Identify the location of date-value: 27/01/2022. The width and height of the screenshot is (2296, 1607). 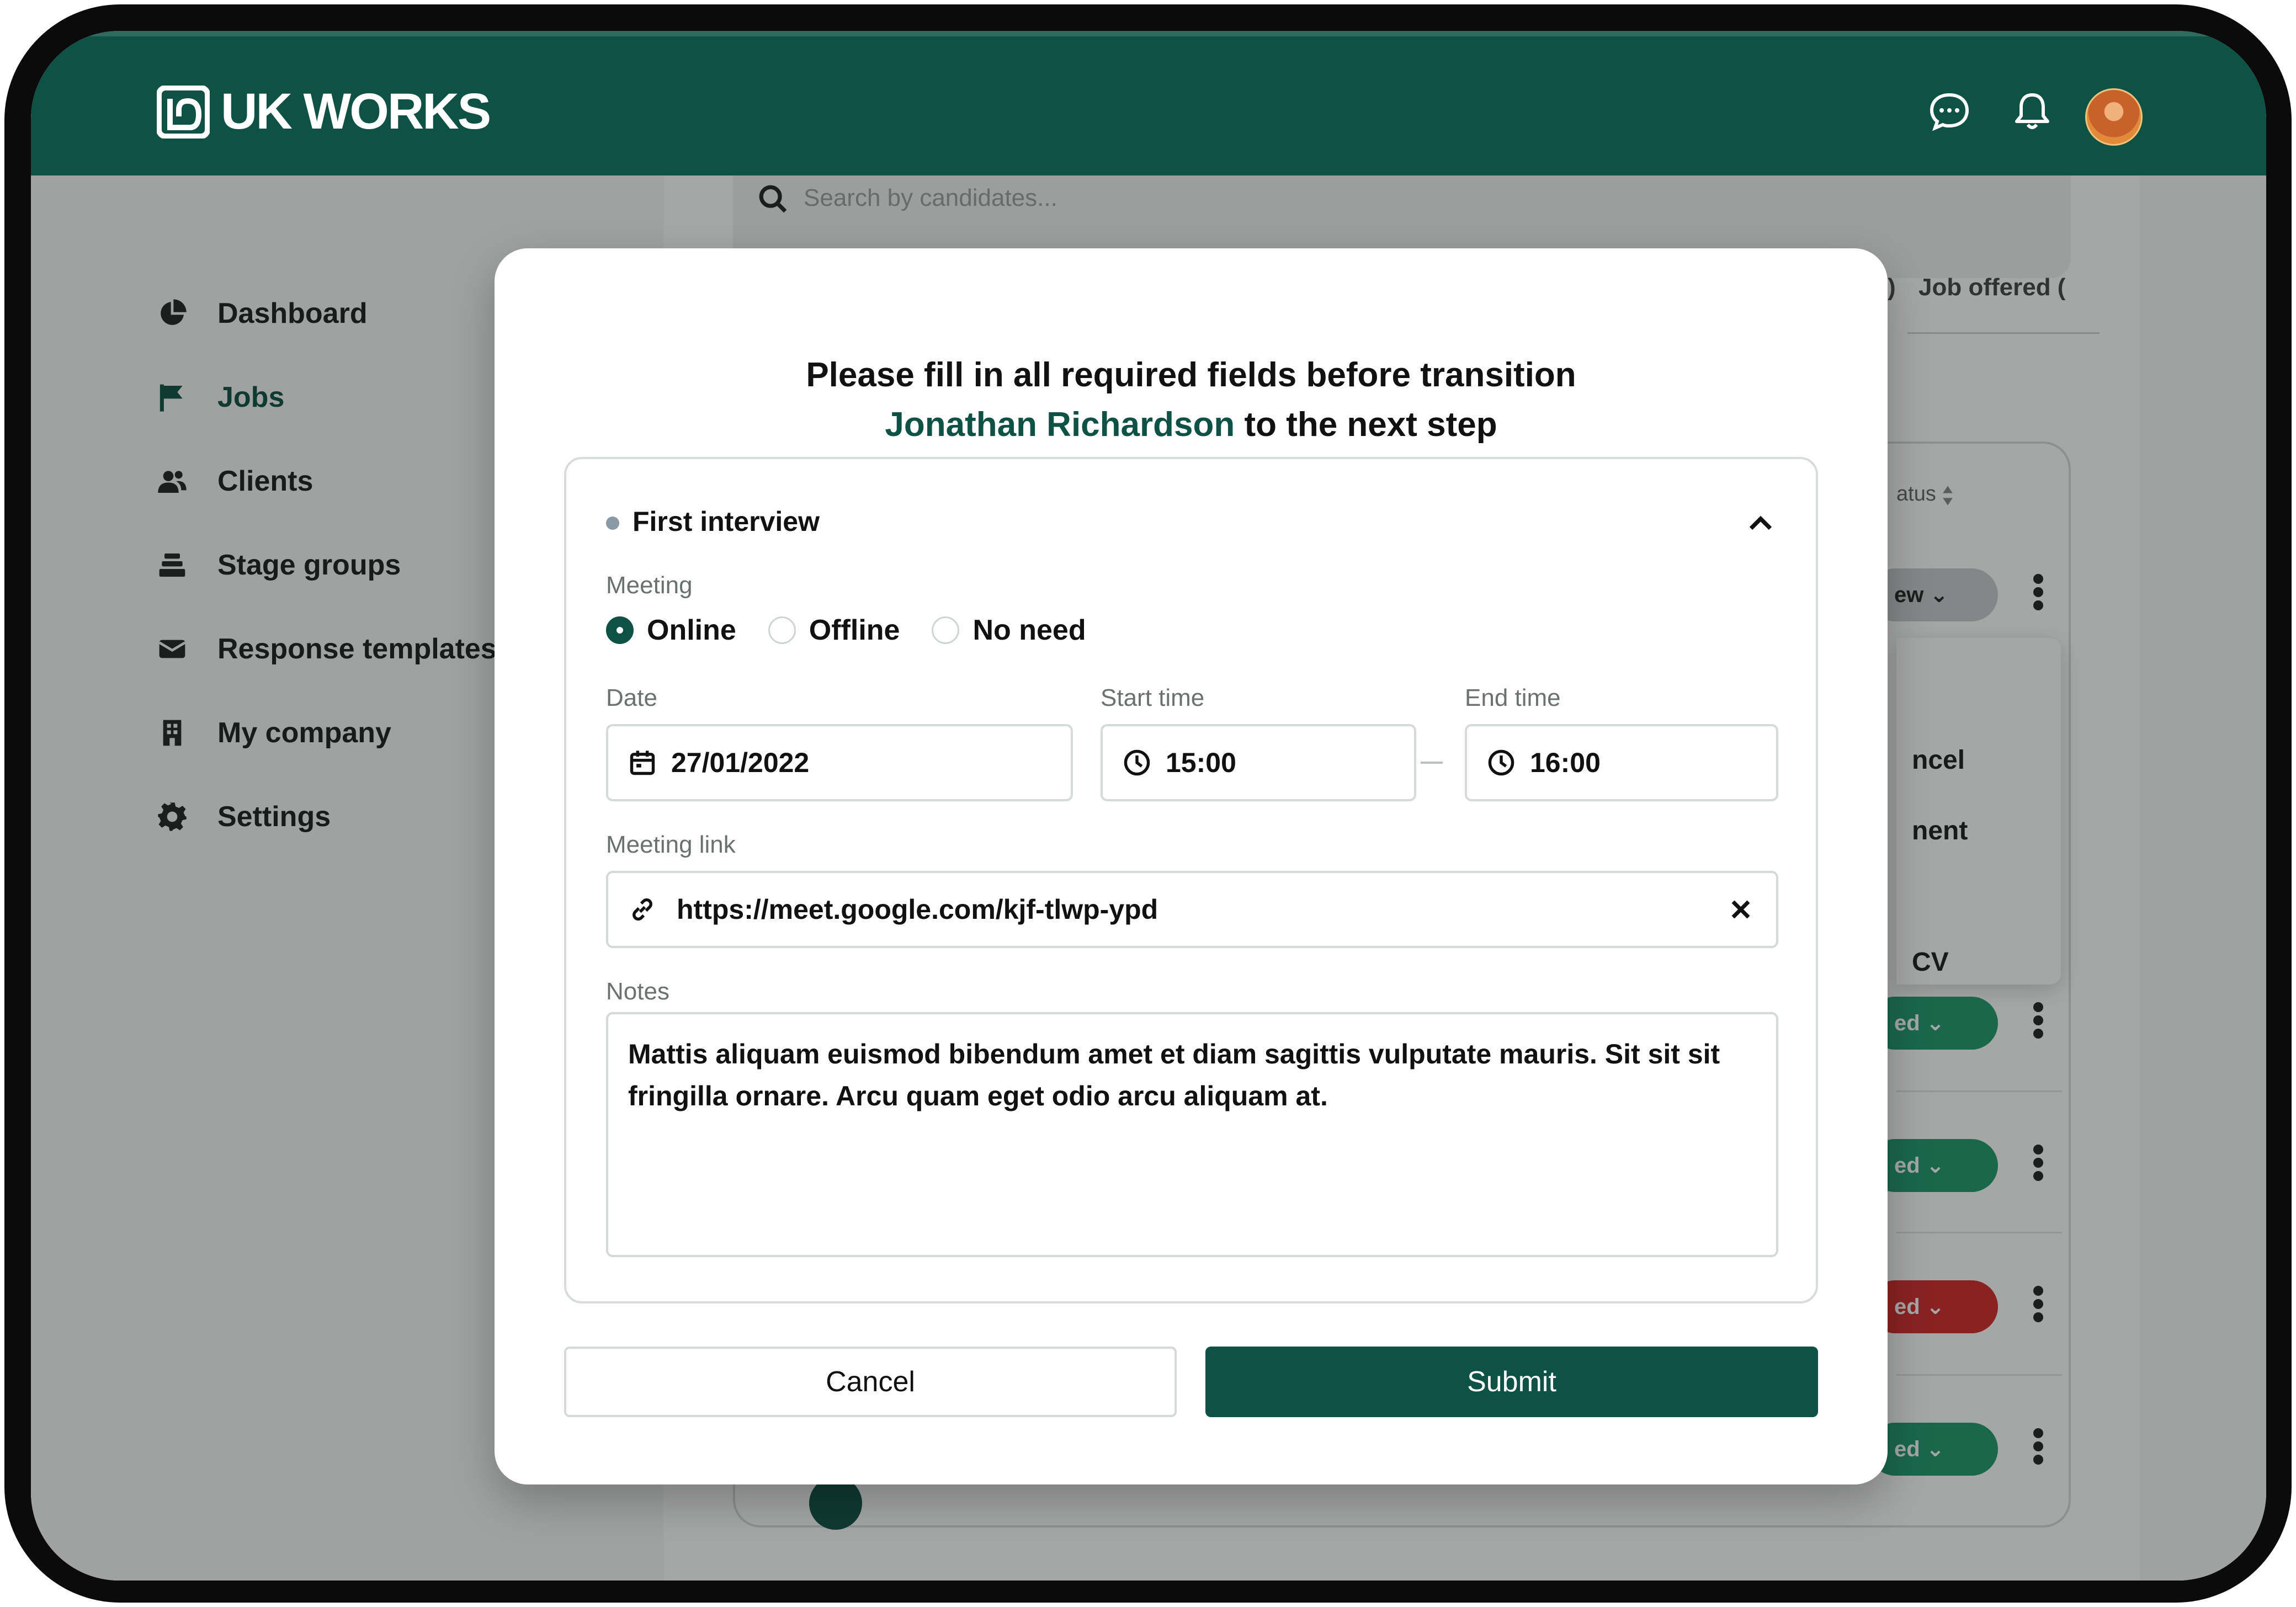
(740, 762).